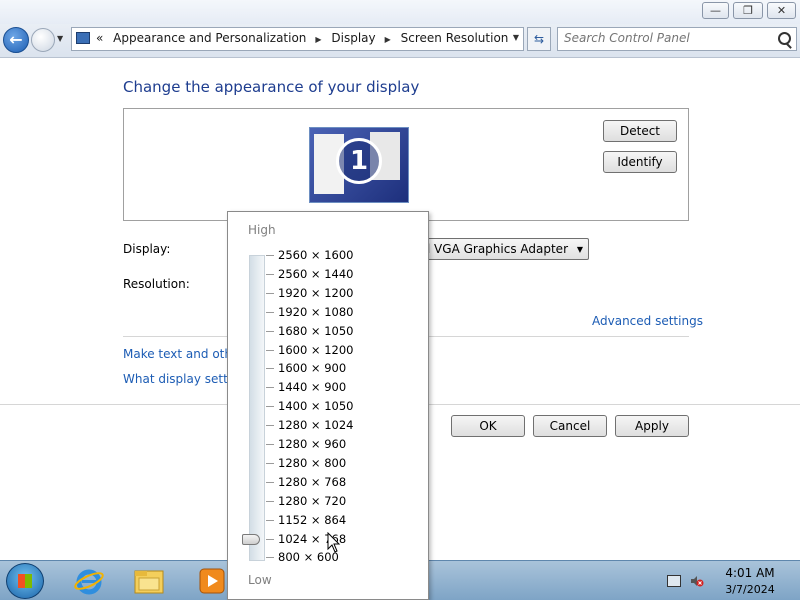 The height and width of the screenshot is (600, 800). Describe the element at coordinates (315, 406) in the screenshot. I see `resolution-option: 1400 × 1050` at that location.